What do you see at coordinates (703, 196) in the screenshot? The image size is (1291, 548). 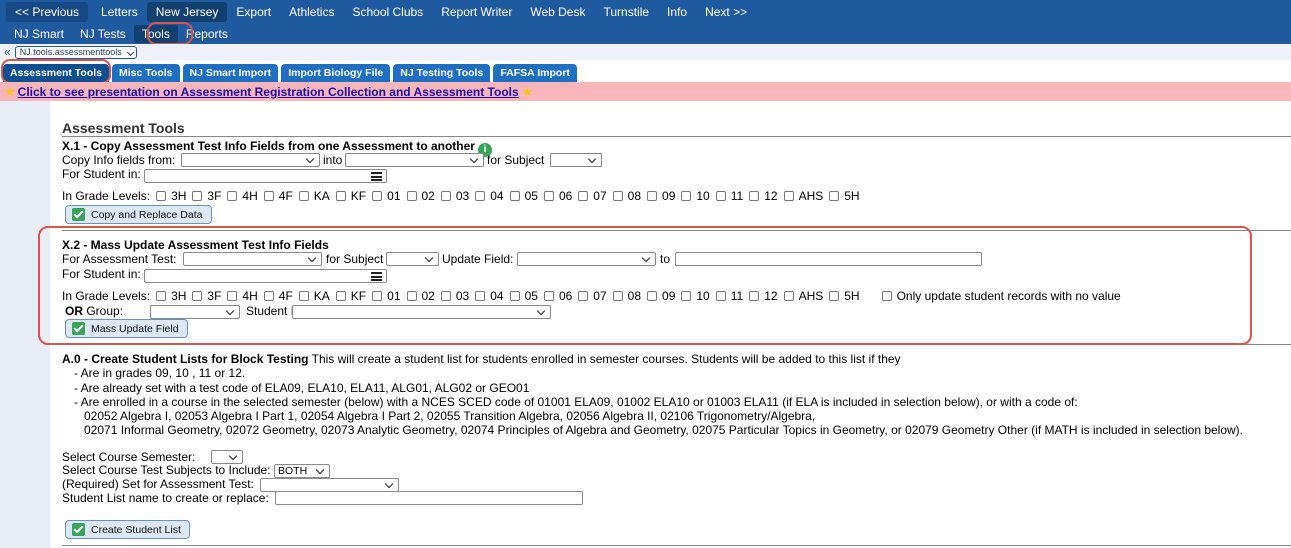 I see `grade-label: 10` at bounding box center [703, 196].